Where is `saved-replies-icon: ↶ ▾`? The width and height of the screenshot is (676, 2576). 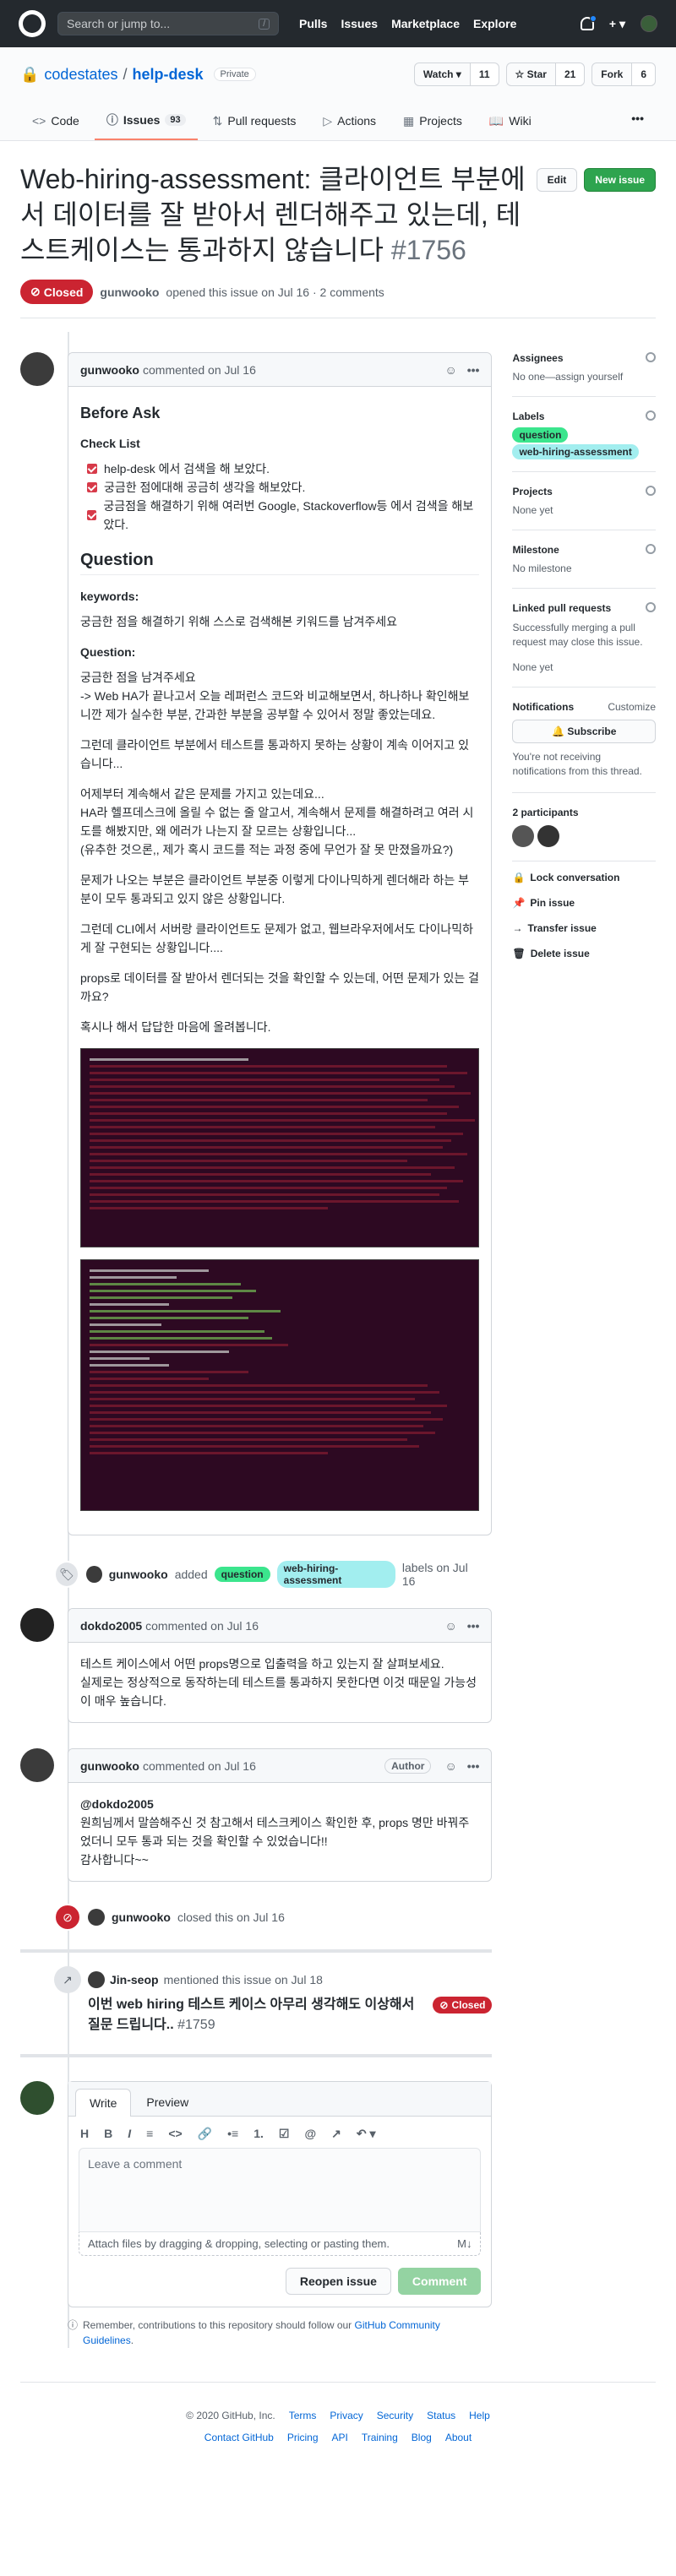
saved-replies-icon: ↶ ▾ is located at coordinates (366, 2134).